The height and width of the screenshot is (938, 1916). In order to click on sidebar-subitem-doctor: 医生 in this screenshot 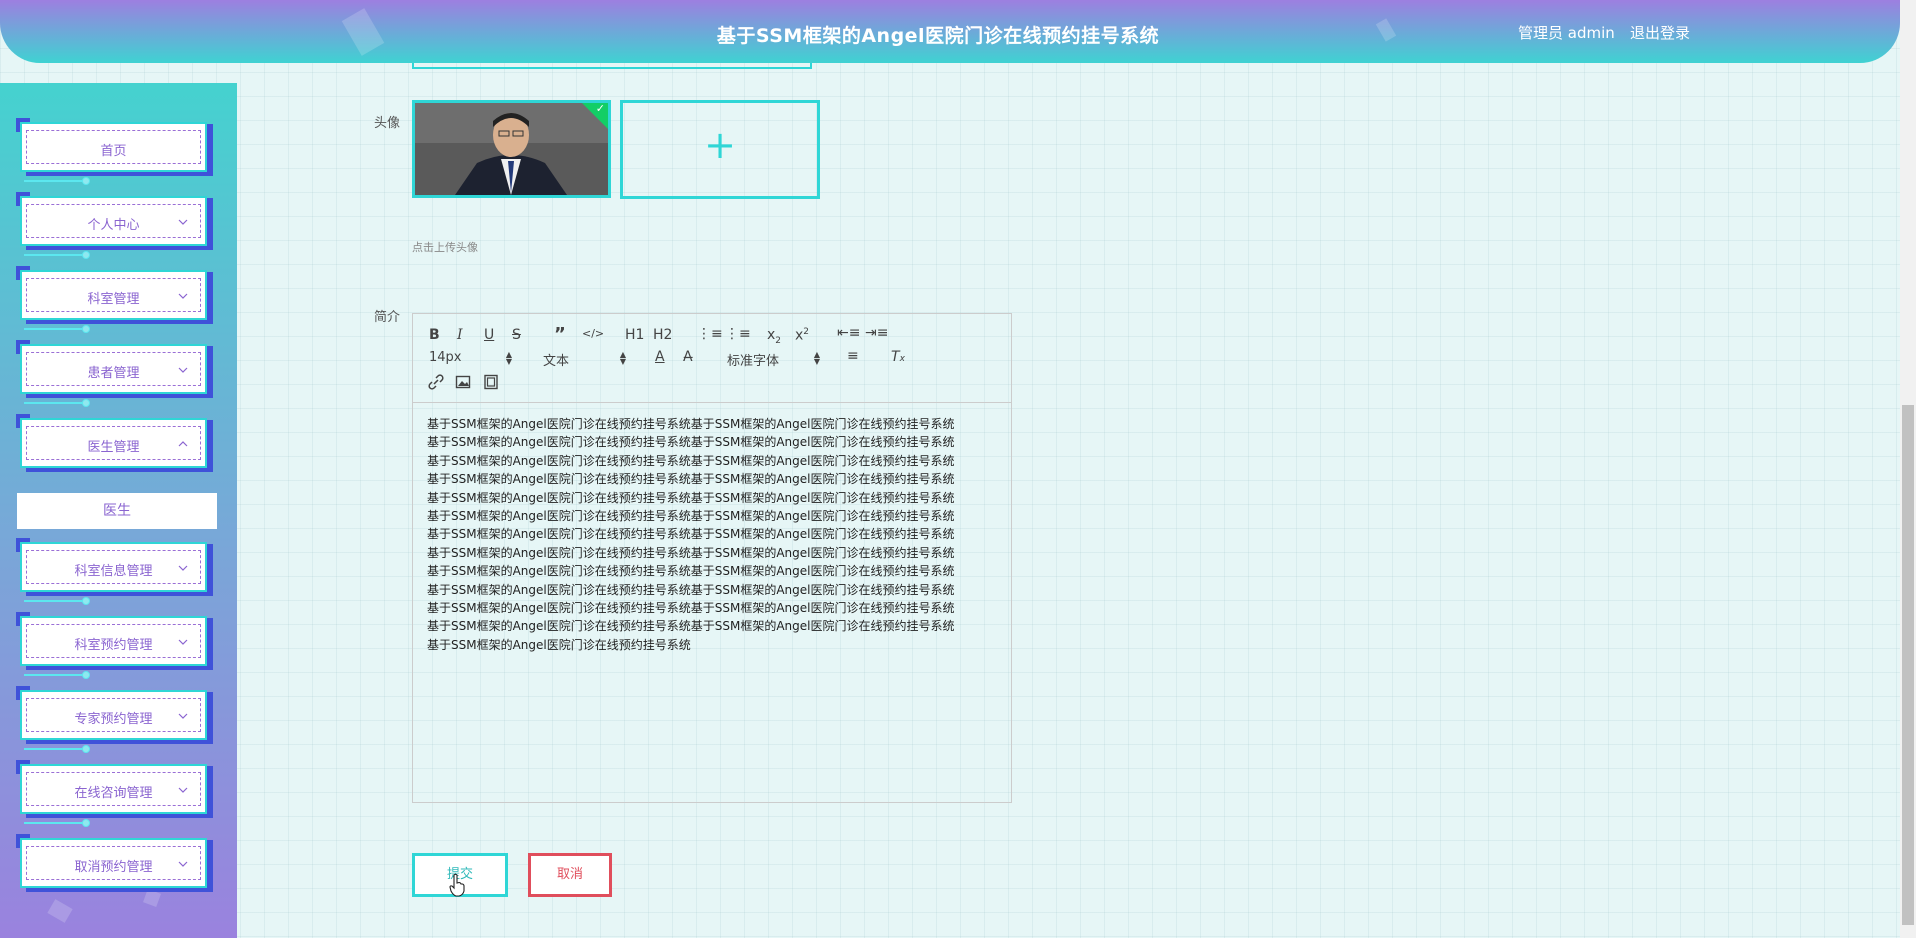, I will do `click(117, 511)`.